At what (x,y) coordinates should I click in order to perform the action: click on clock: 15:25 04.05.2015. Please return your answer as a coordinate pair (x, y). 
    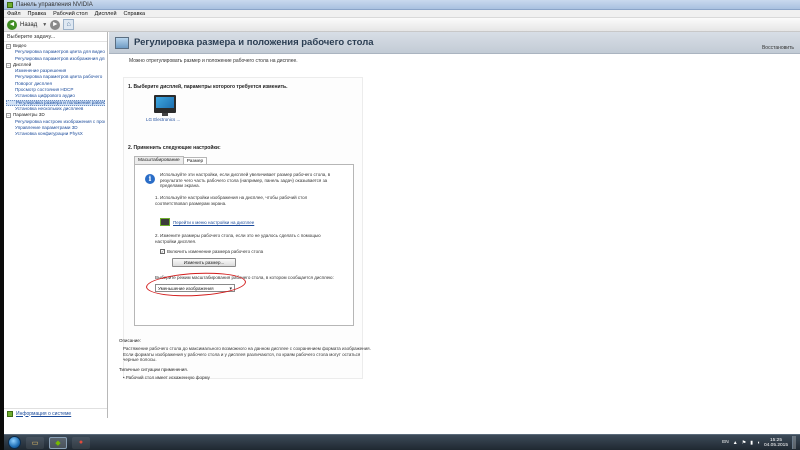
    Looking at the image, I should click on (776, 443).